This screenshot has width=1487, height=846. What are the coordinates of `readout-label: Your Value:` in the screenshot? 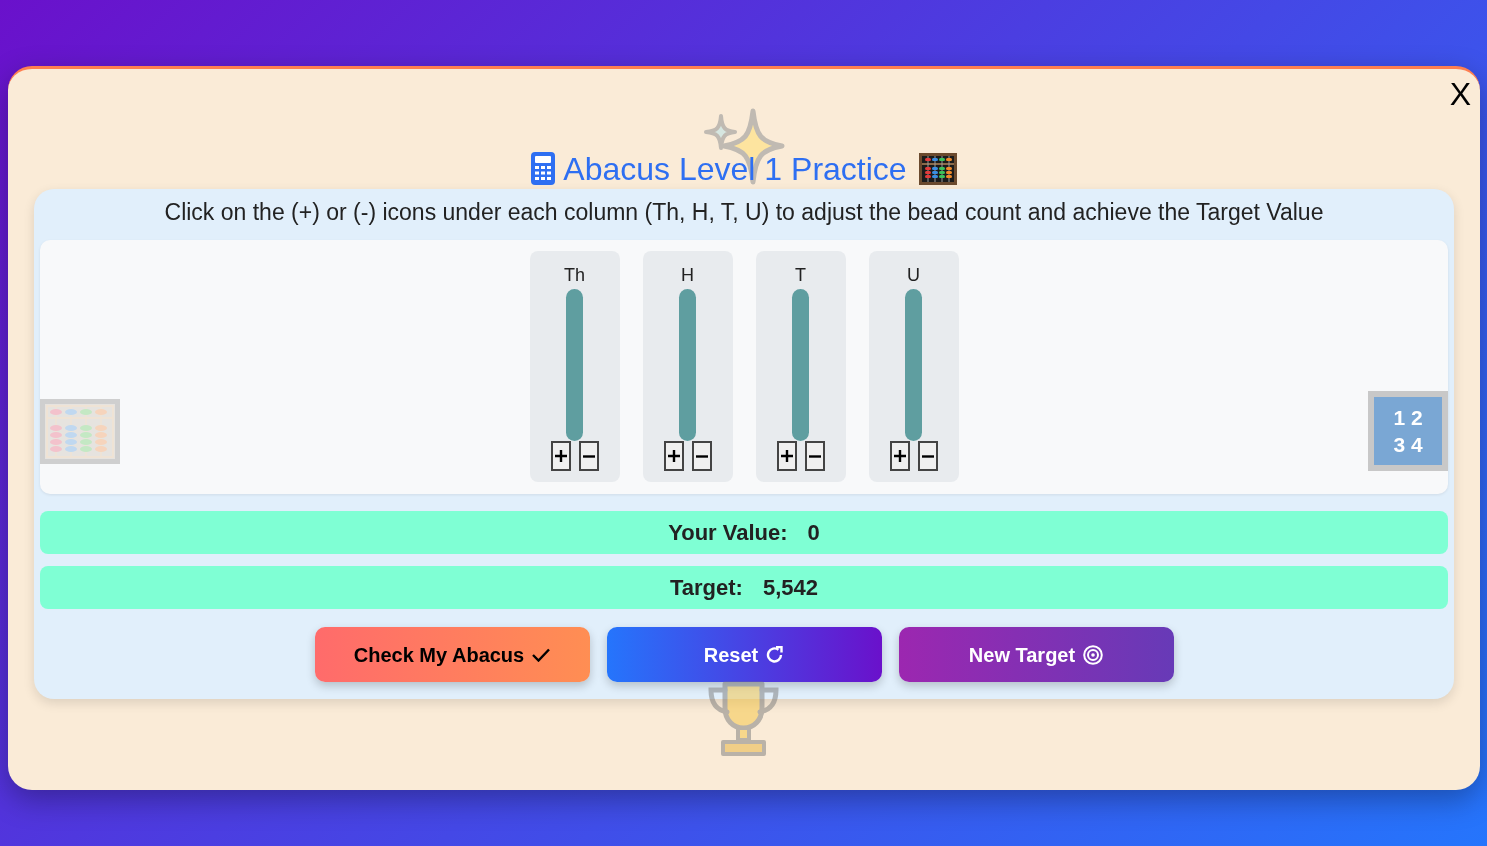 It's located at (728, 533).